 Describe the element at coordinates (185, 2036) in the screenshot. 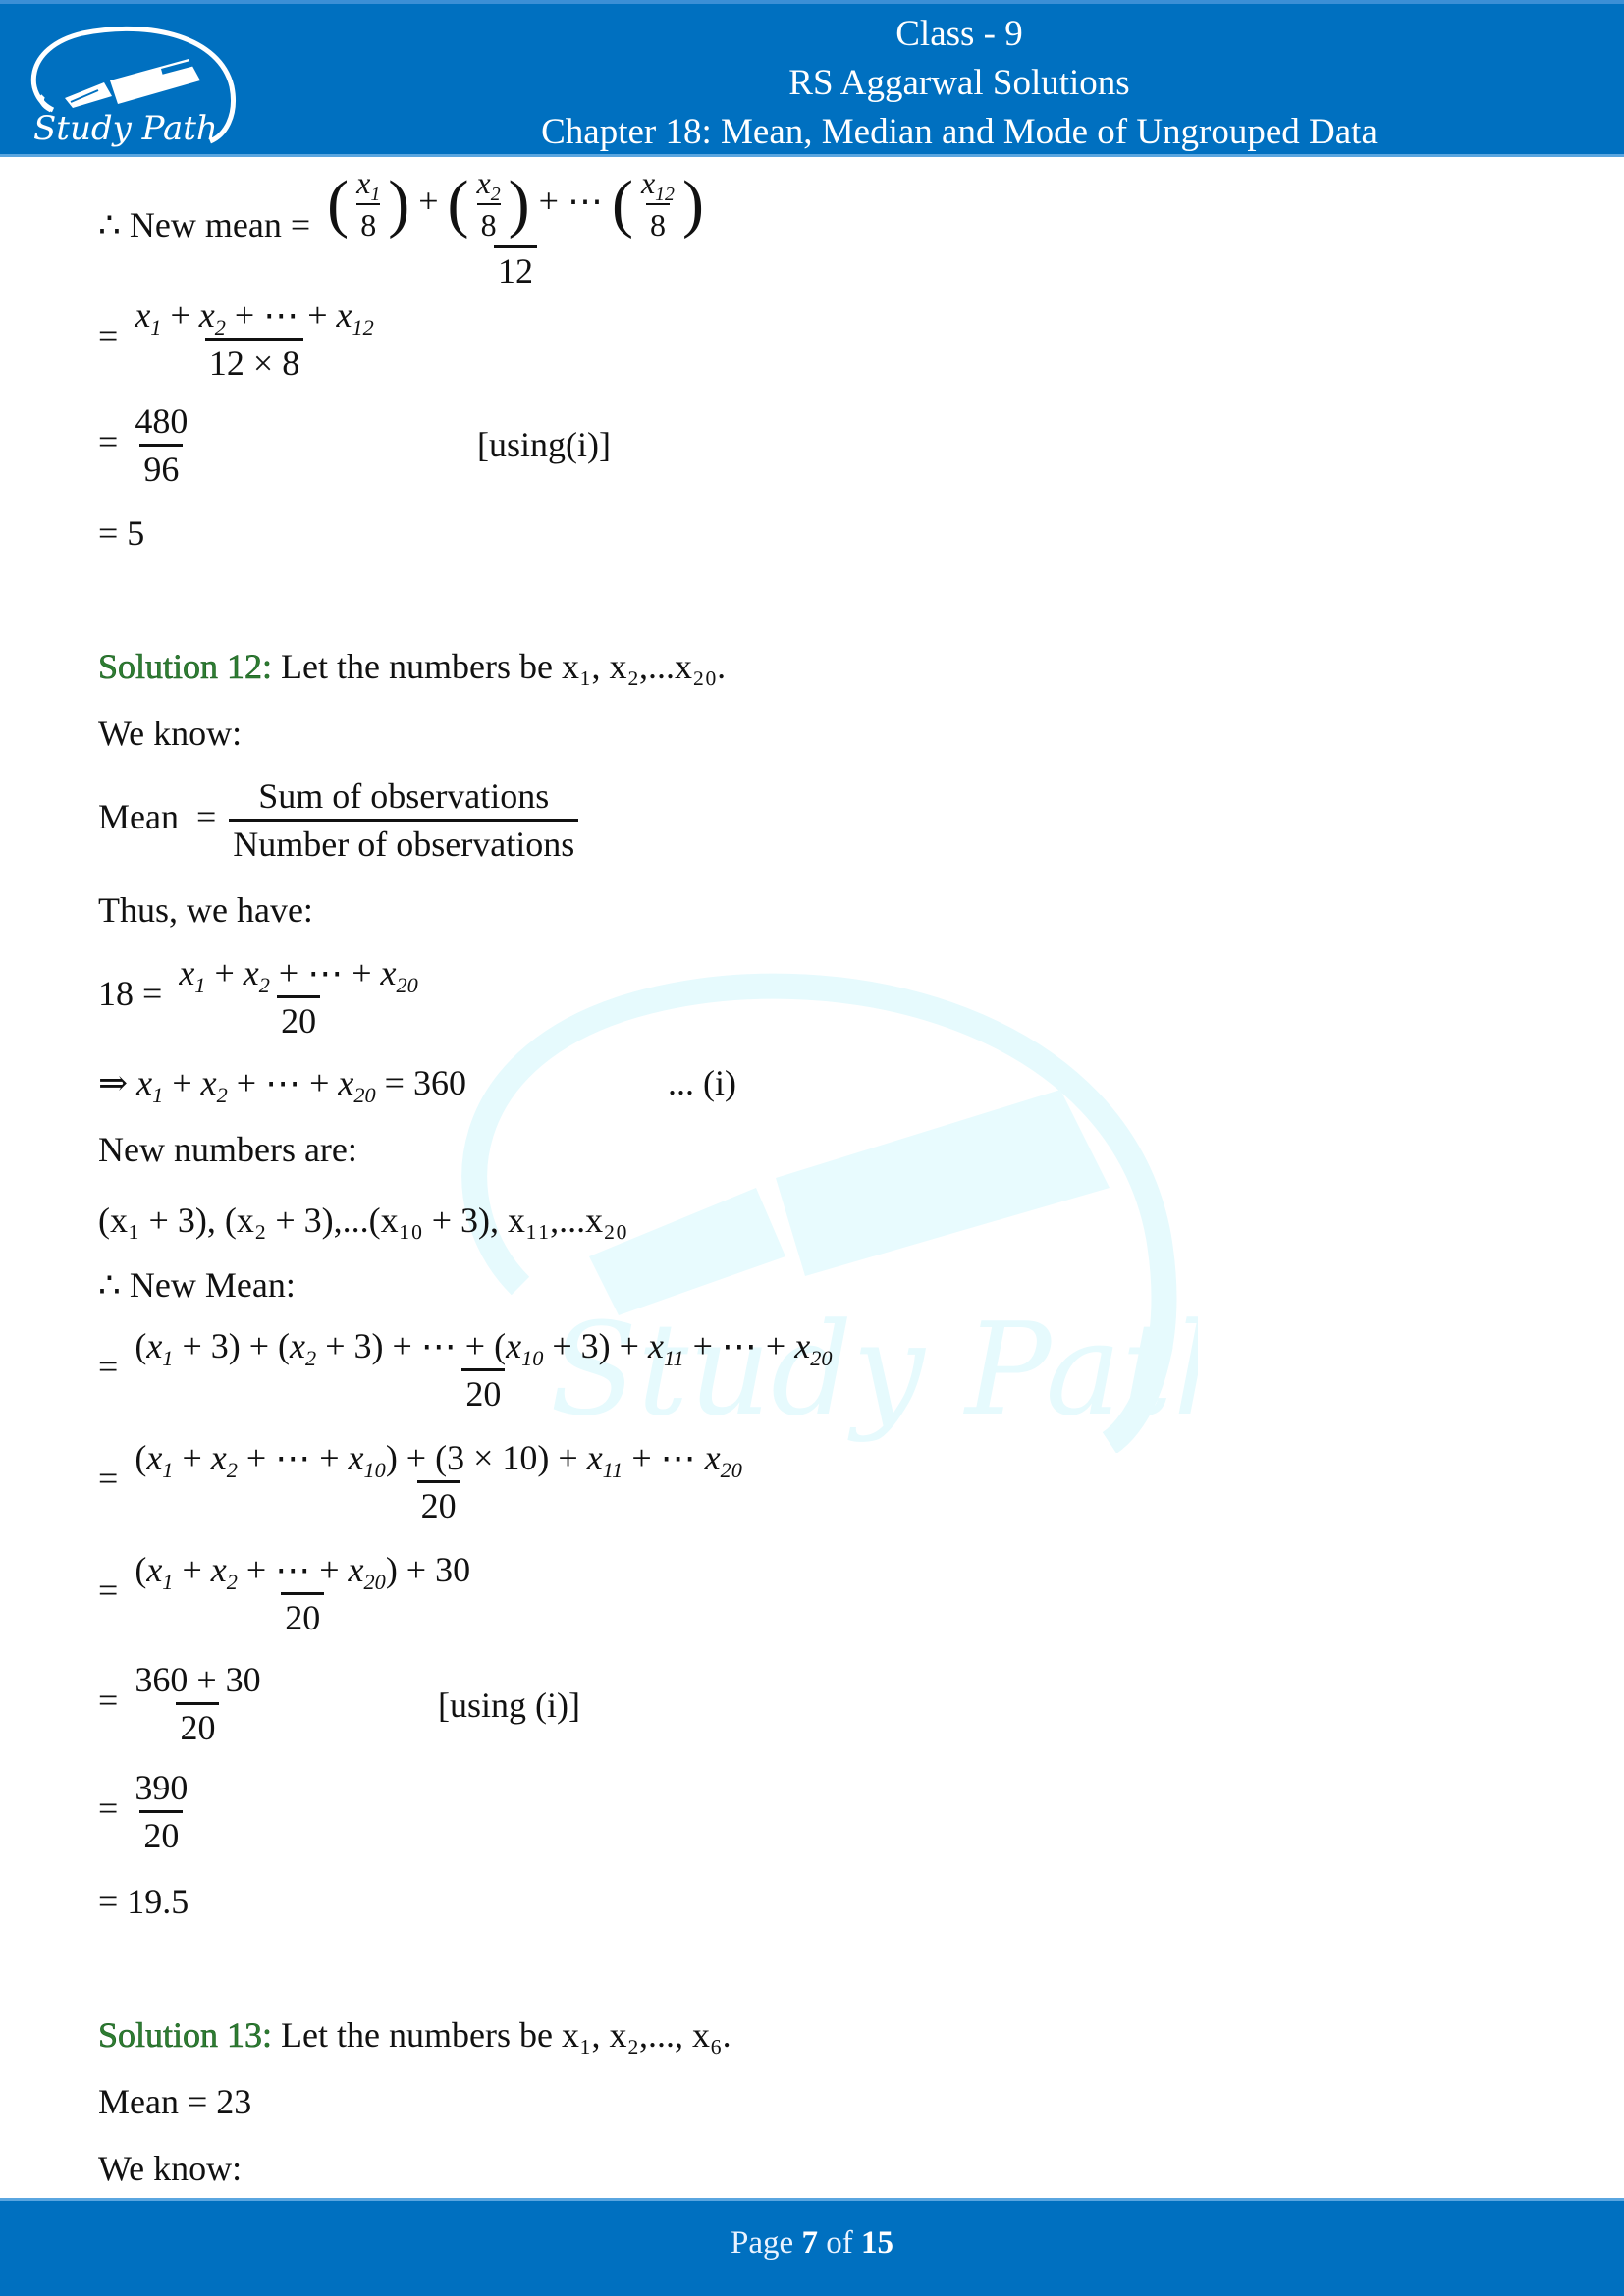

I see `solution-13-label: Solution 13:` at that location.